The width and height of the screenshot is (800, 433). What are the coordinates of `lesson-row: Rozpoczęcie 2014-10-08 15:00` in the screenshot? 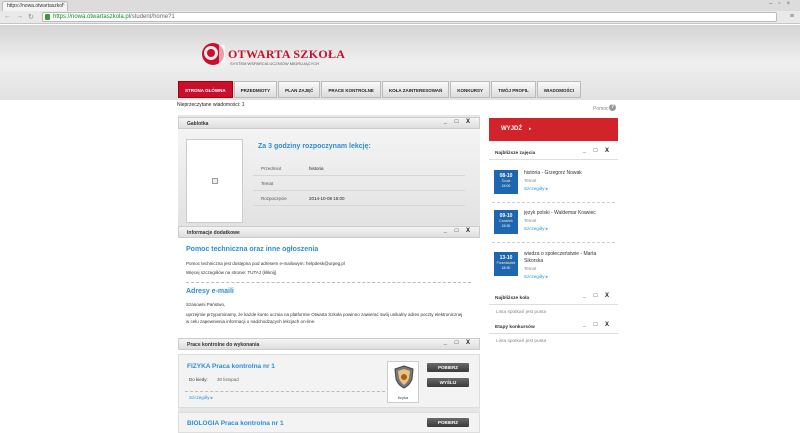 It's located at (359, 199).